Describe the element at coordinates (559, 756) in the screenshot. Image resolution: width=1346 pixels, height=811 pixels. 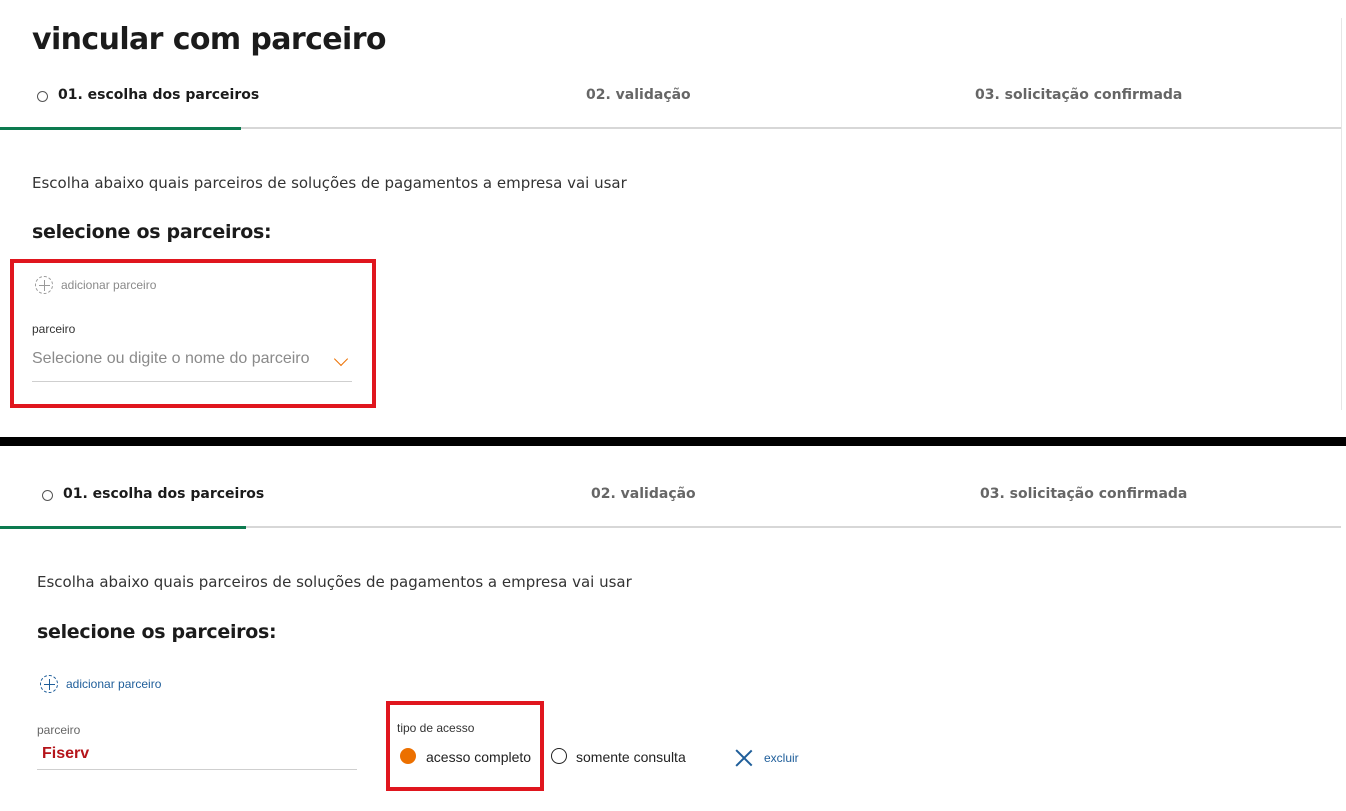
I see `radio-read-only` at that location.